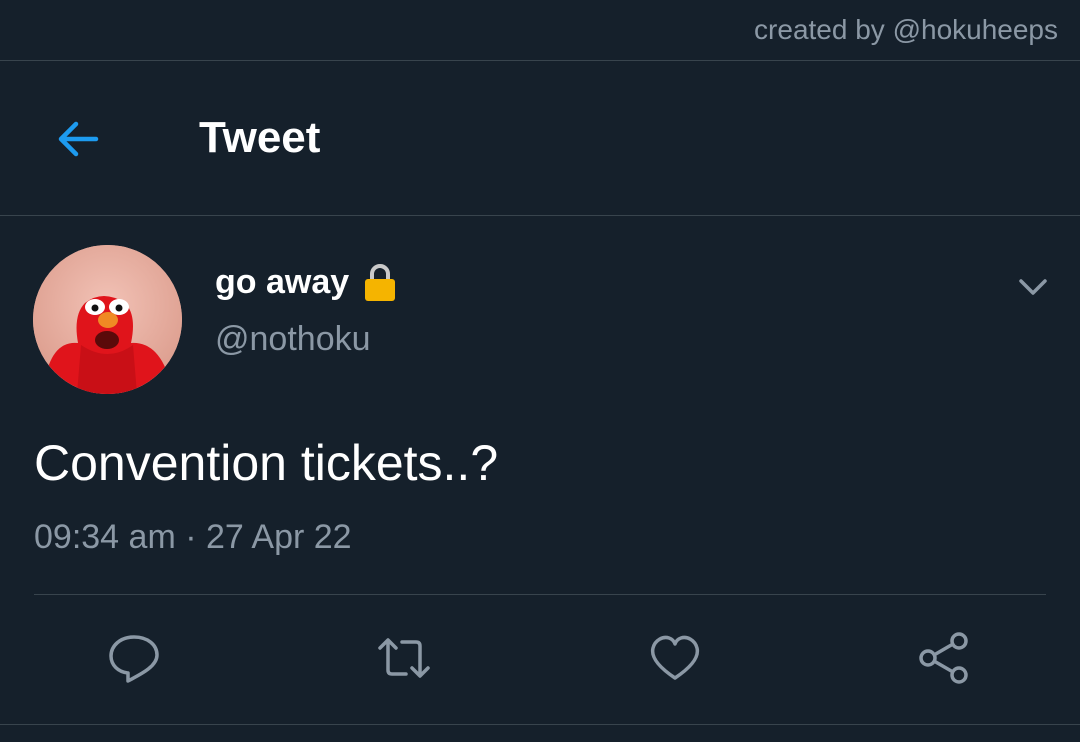 This screenshot has height=742, width=1080. I want to click on bottom-divider, so click(540, 724).